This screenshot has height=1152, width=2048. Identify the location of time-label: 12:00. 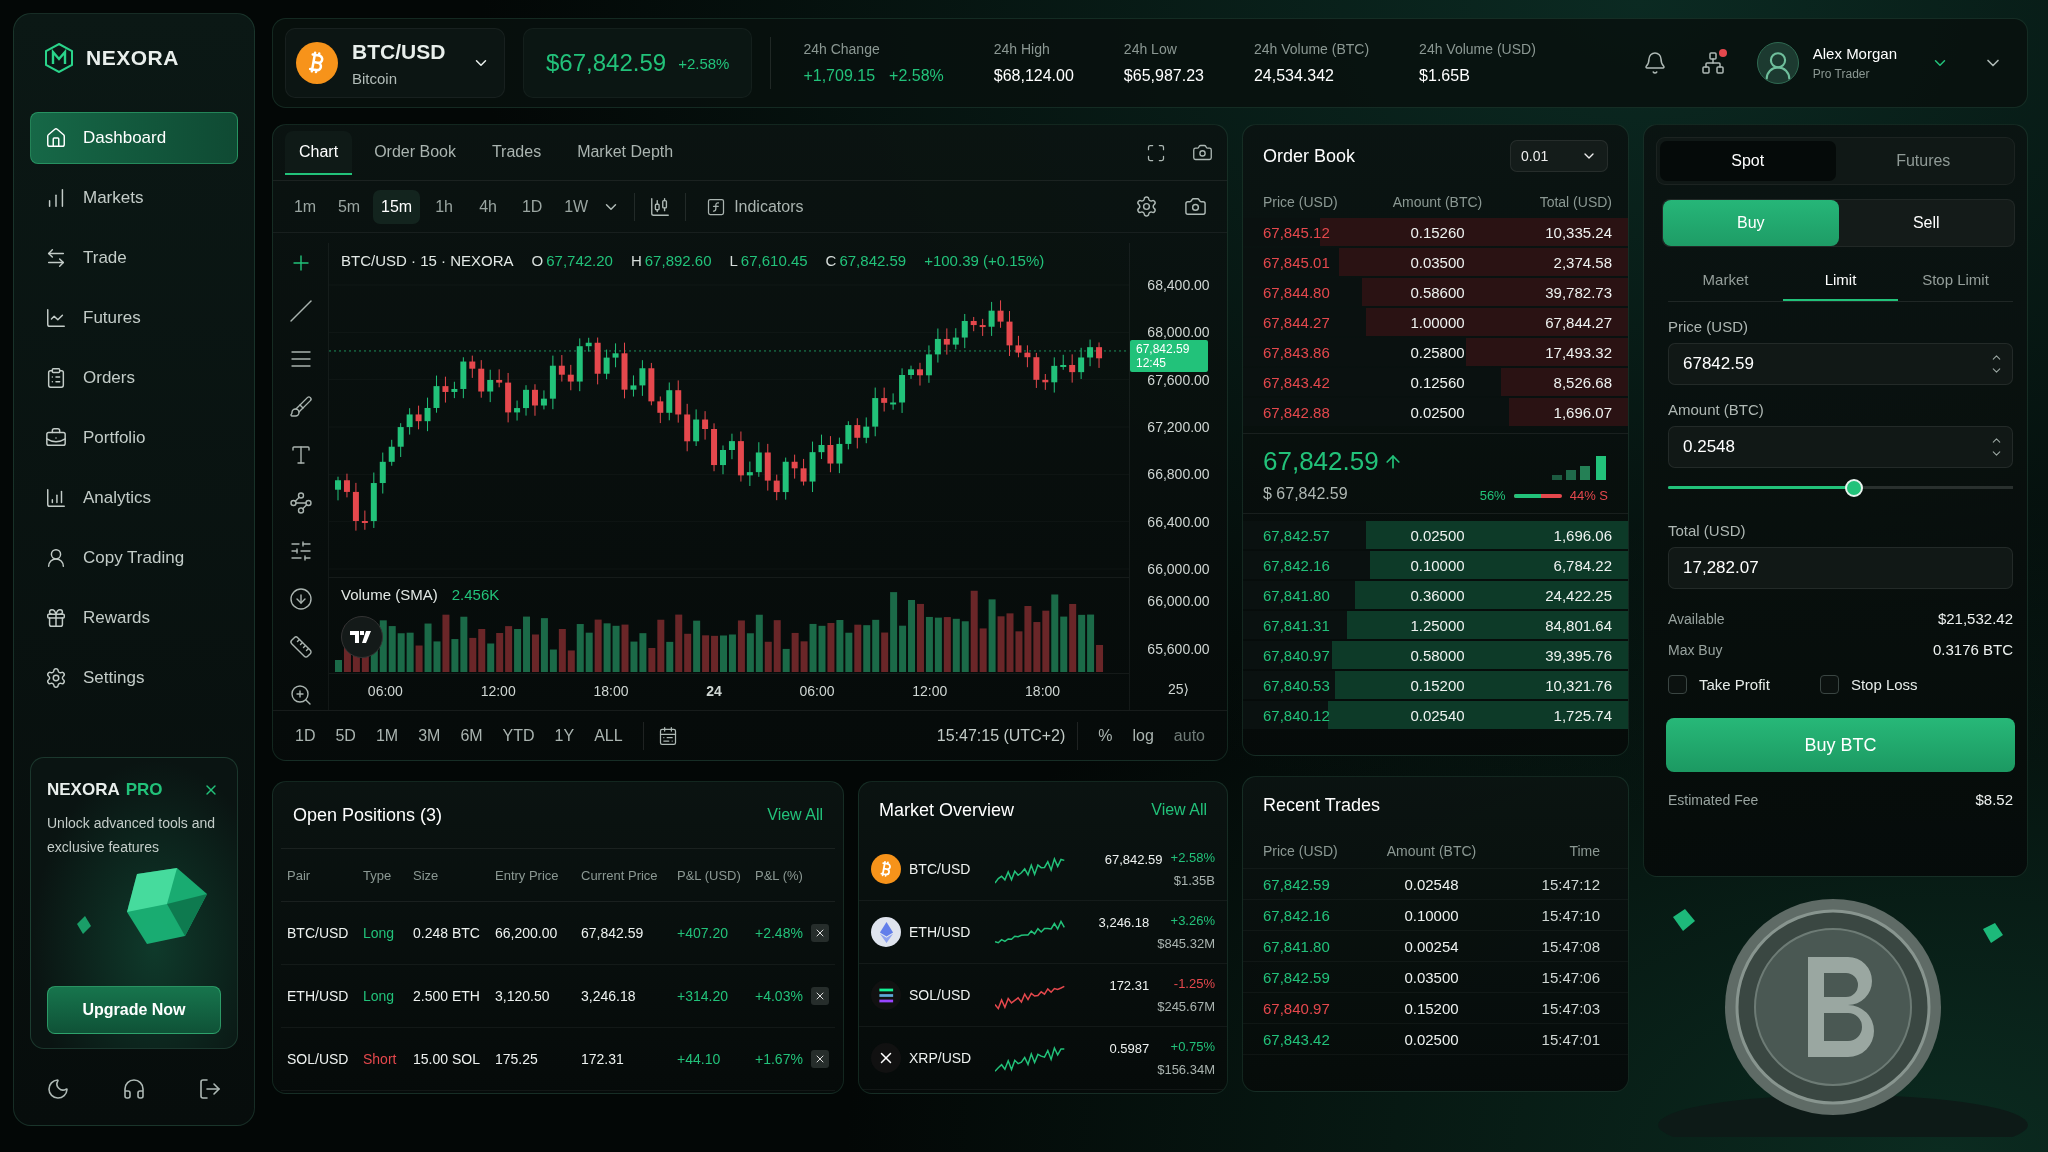
(498, 690).